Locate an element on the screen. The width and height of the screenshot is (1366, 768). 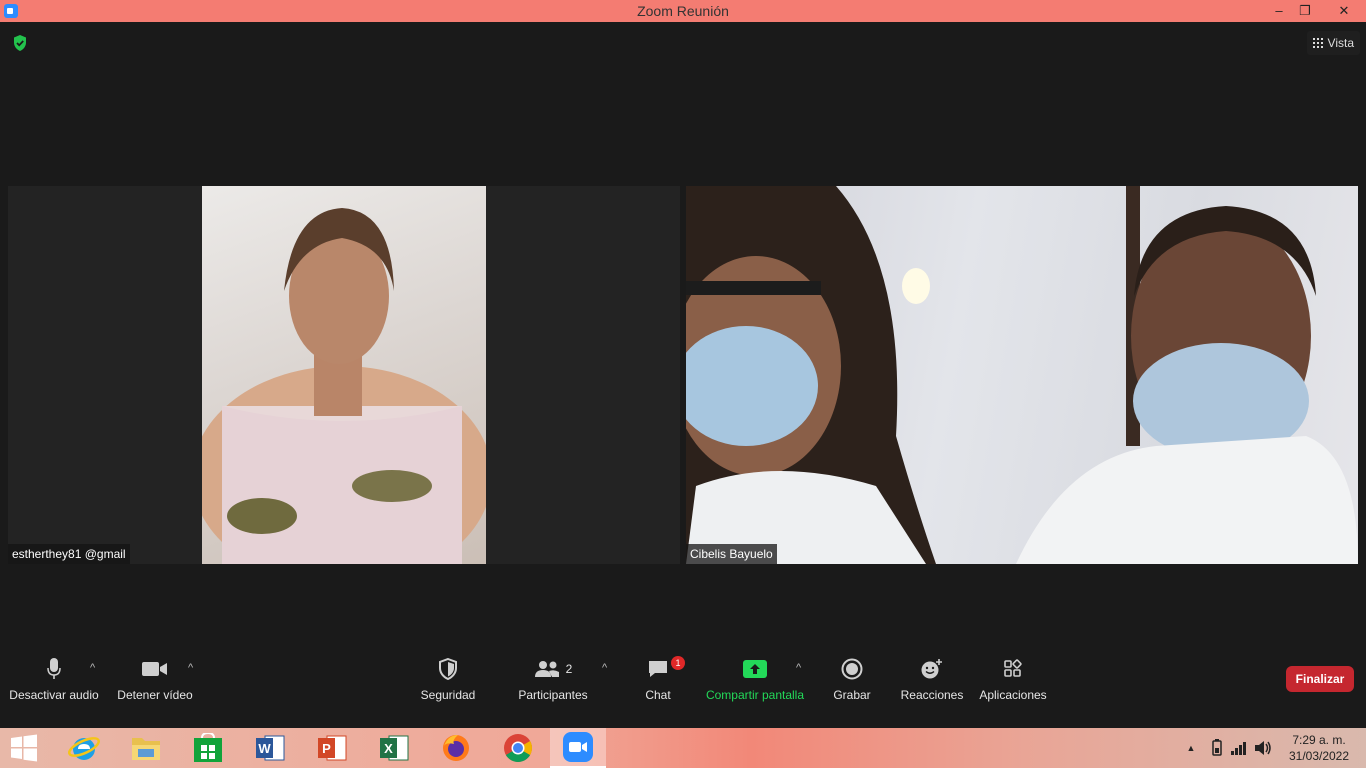
window-title: Zoom Reunión is located at coordinates (683, 11).